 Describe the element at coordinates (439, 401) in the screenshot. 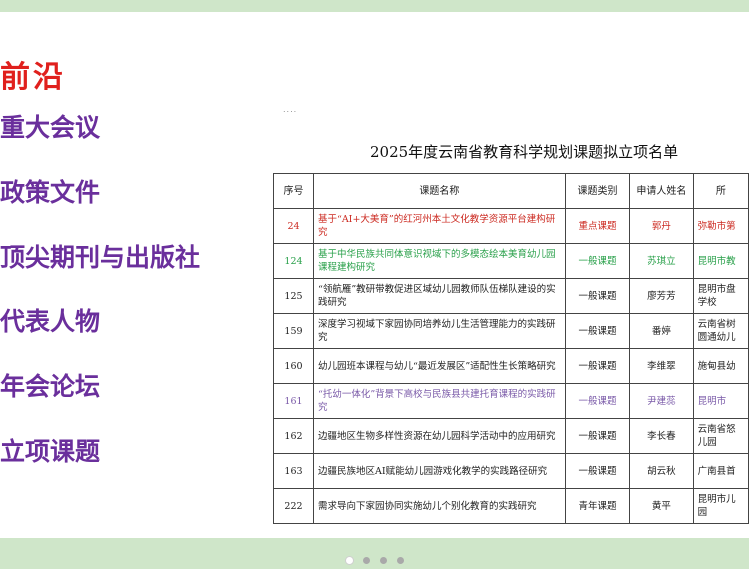

I see `cell-project-name: “托幼一体化”背景下高校与民族县共建托育课程的实践研究` at that location.